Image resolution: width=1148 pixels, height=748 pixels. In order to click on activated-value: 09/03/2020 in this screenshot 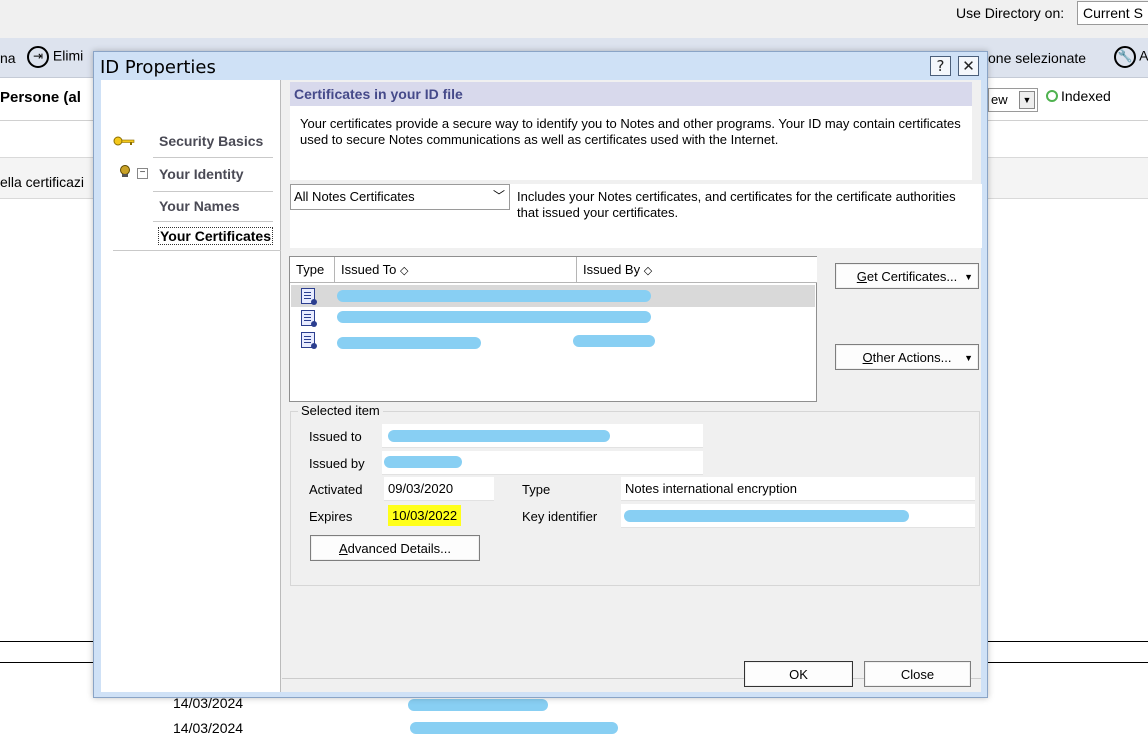, I will do `click(439, 489)`.